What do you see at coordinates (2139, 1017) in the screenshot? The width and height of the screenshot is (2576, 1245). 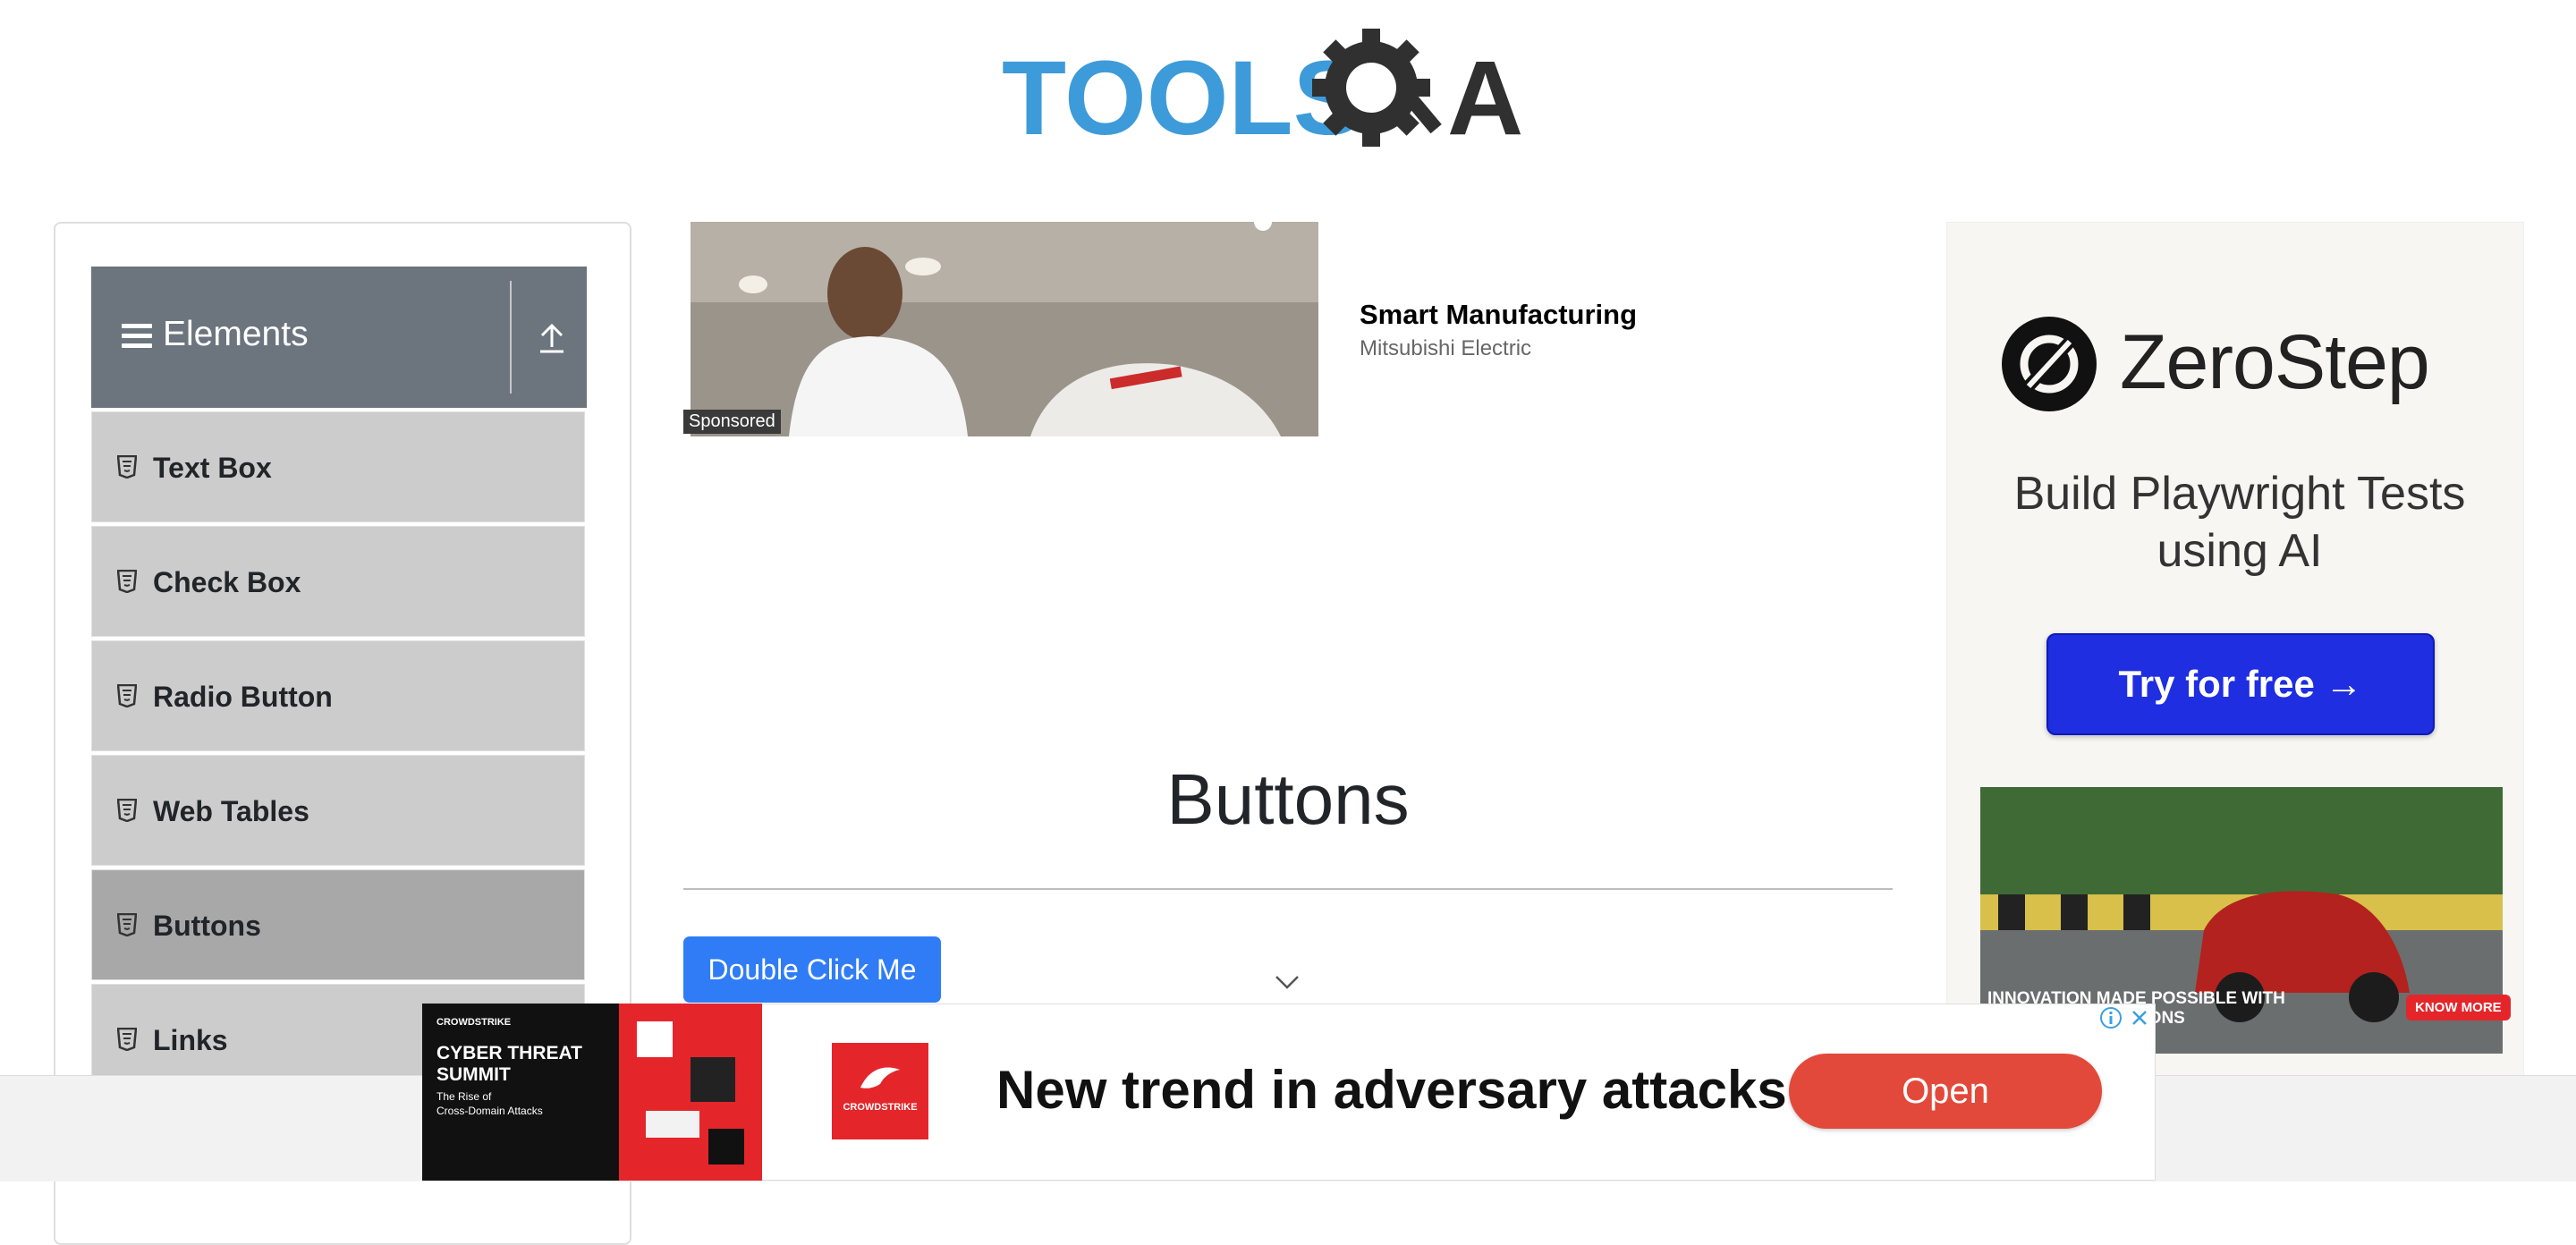 I see `close-icon` at bounding box center [2139, 1017].